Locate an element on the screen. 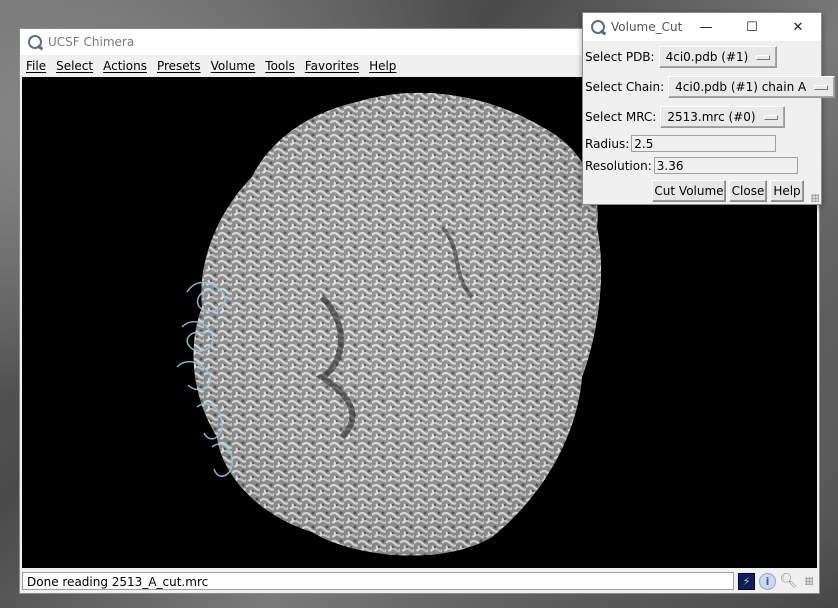 The height and width of the screenshot is (608, 838). lightning-bolt-icon: ⚡ is located at coordinates (746, 581).